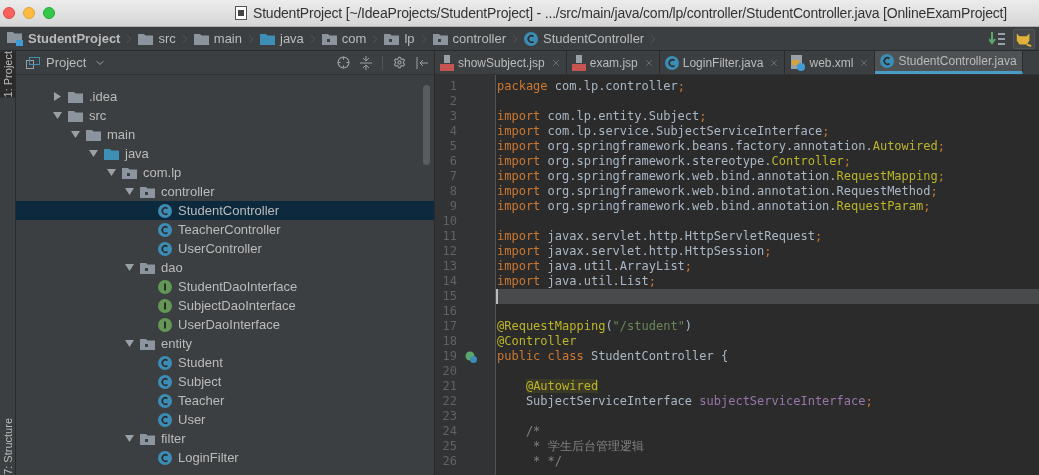 The image size is (1039, 475). I want to click on editor-tab: showSubject.jsp, so click(501, 62).